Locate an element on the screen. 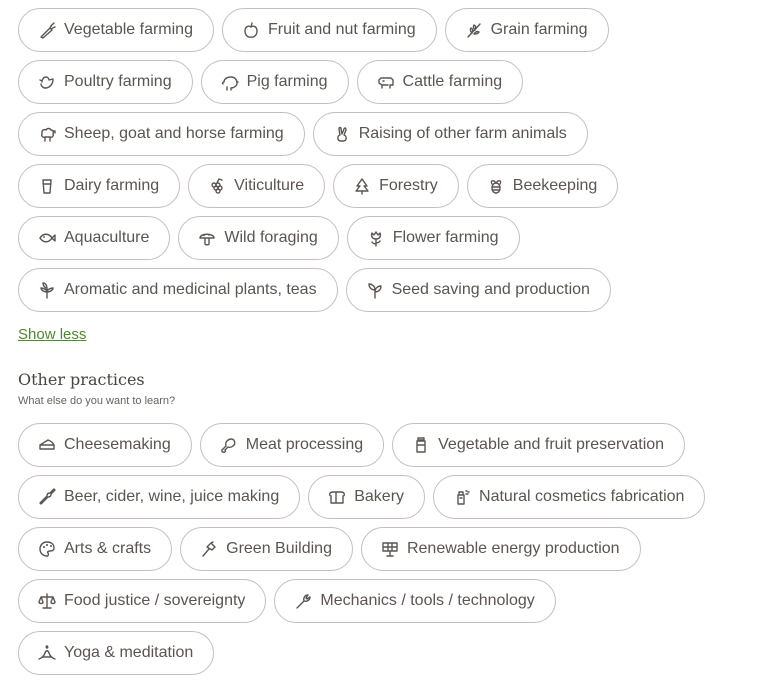 Image resolution: width=757 pixels, height=700 pixels. meditation-icon is located at coordinates (47, 653).